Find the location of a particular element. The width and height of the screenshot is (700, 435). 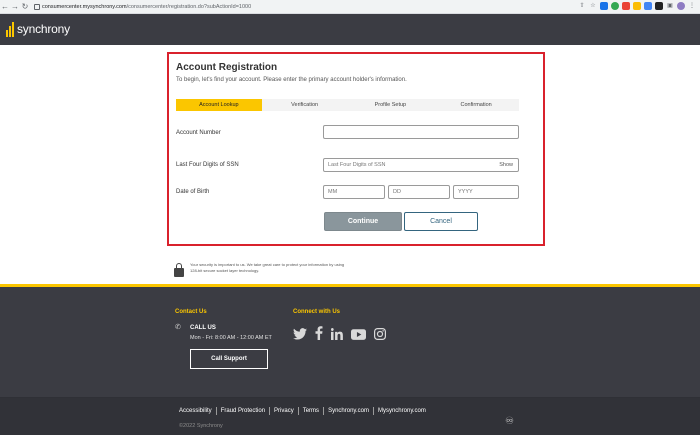

menu-icon: ⋮ is located at coordinates (692, 6).